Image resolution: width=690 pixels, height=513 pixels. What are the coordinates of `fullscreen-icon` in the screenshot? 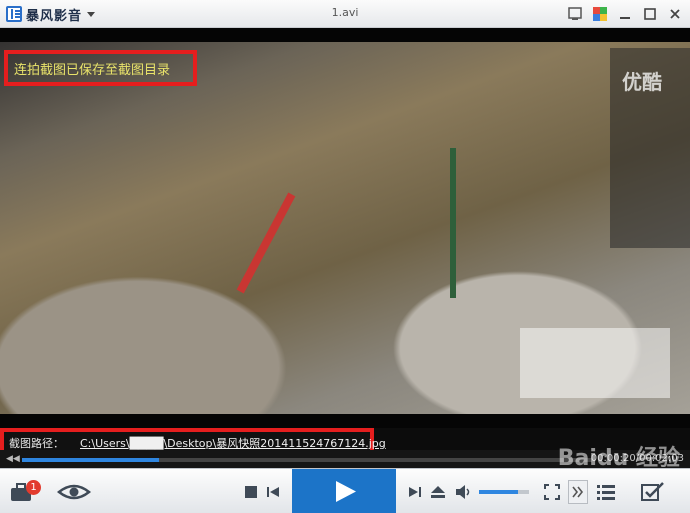 It's located at (552, 492).